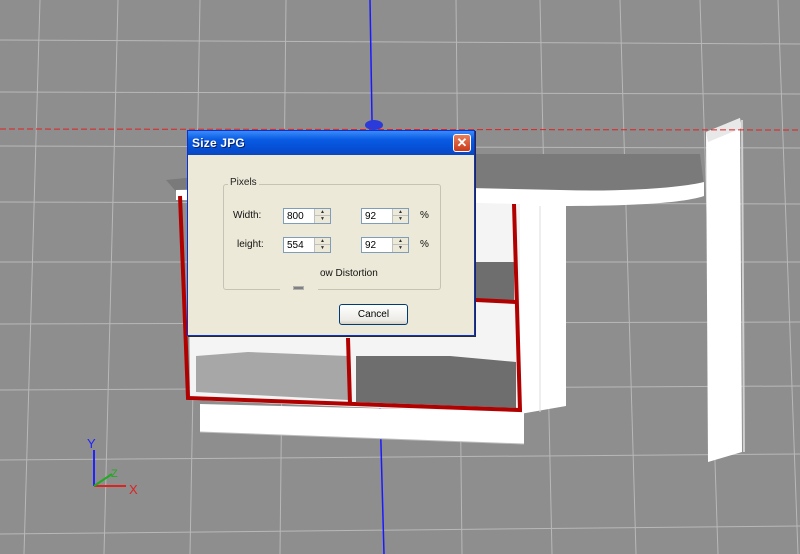  Describe the element at coordinates (400, 241) in the screenshot. I see `height-percent-up-button: ▲` at that location.